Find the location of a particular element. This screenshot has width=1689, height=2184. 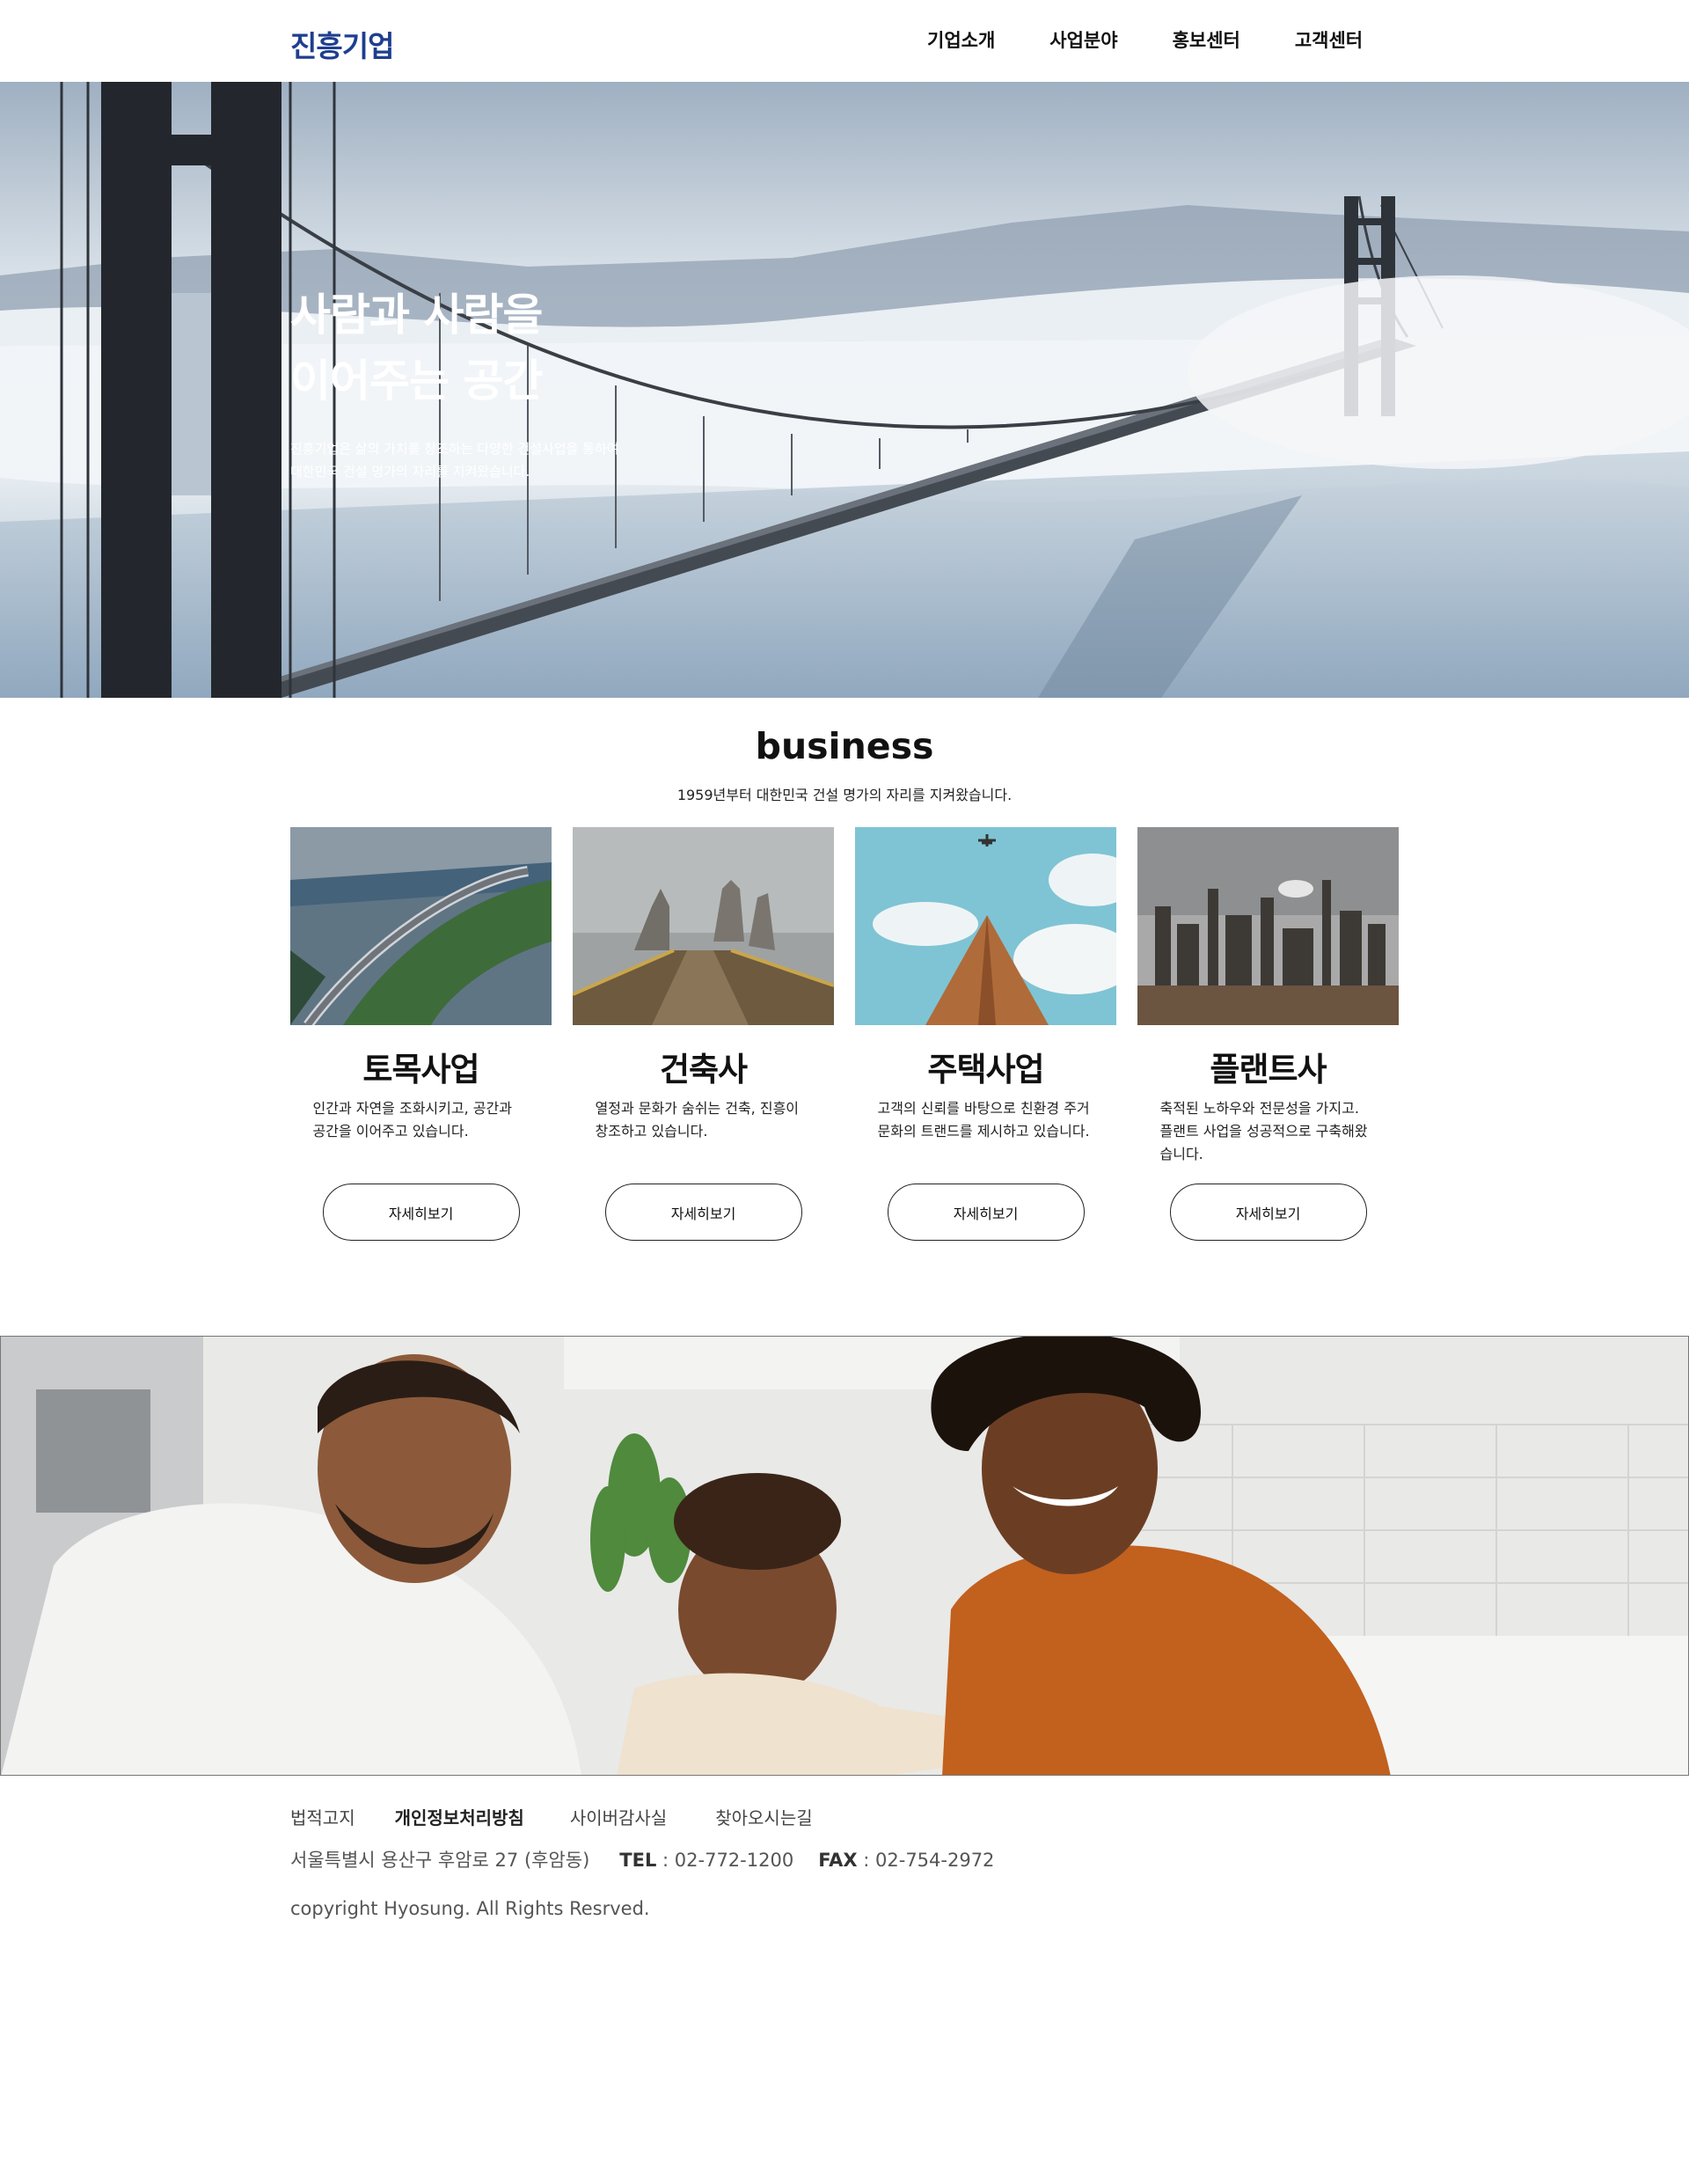

footer-address: 서울특별시 용산구 후암로 27 (후암동) is located at coordinates (440, 1860).